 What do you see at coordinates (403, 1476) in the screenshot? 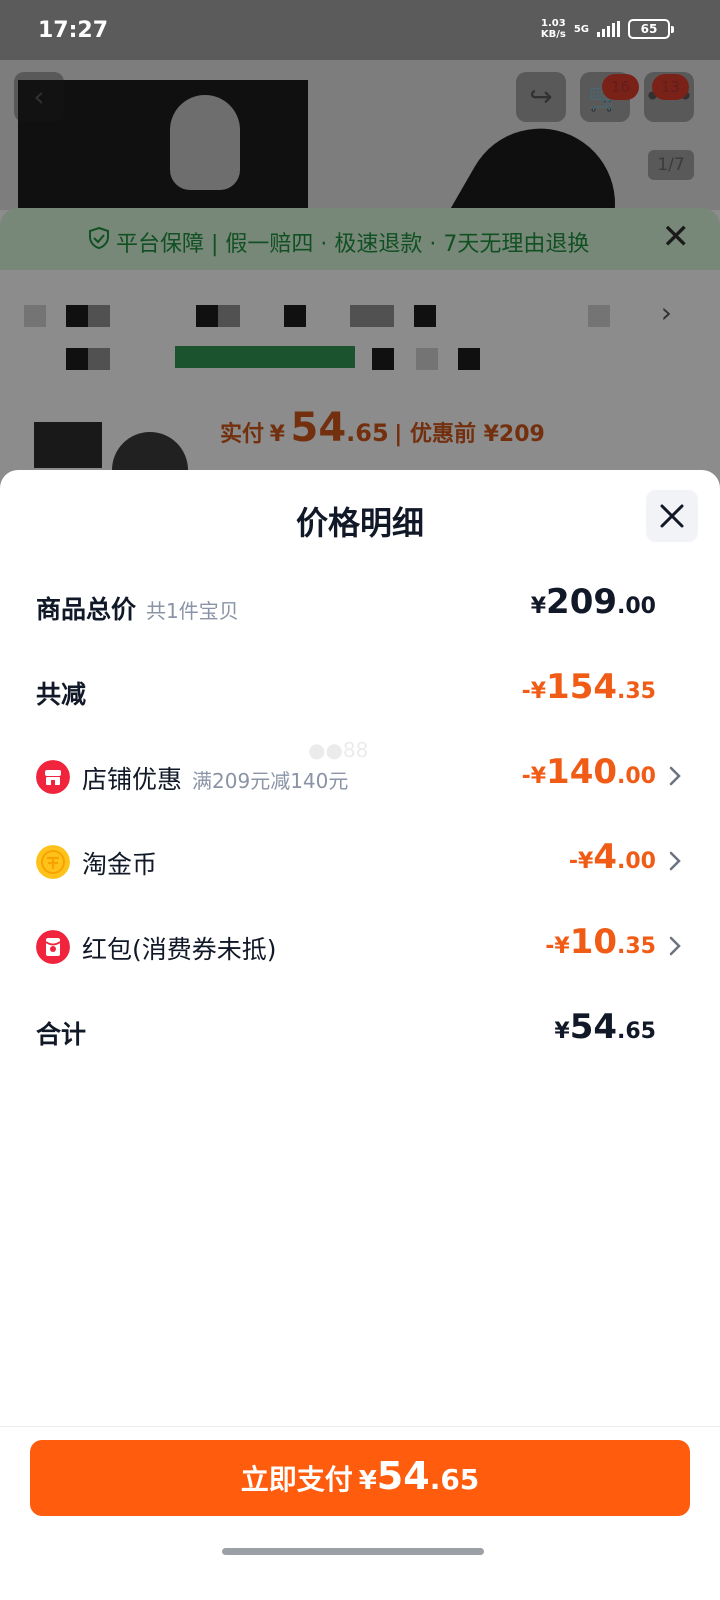
I see `pay-button-amount: 54` at bounding box center [403, 1476].